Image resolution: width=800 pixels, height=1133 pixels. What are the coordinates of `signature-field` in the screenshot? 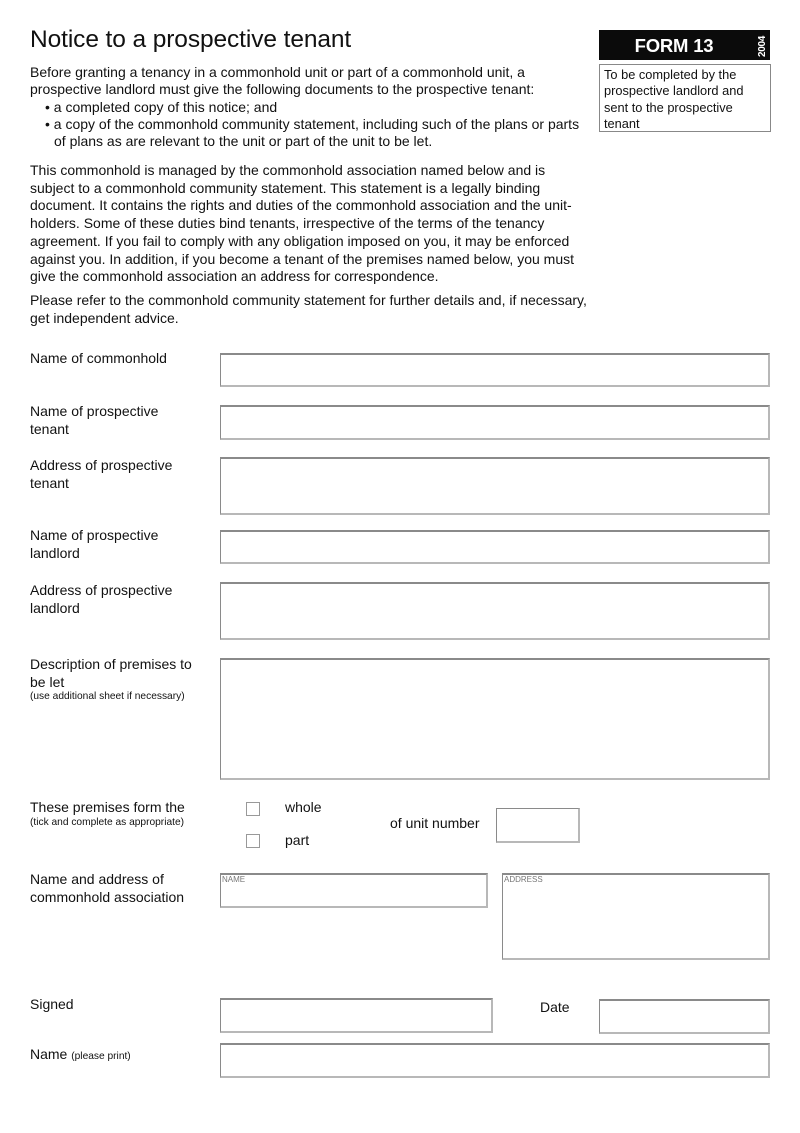 It's located at (356, 1015).